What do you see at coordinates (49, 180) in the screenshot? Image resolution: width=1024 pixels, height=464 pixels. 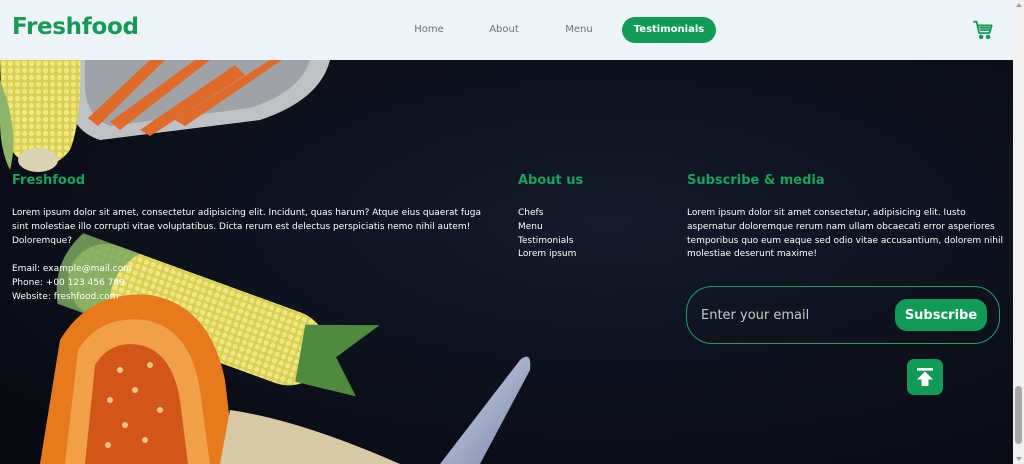 I see `footer-brand-title: Freshfood` at bounding box center [49, 180].